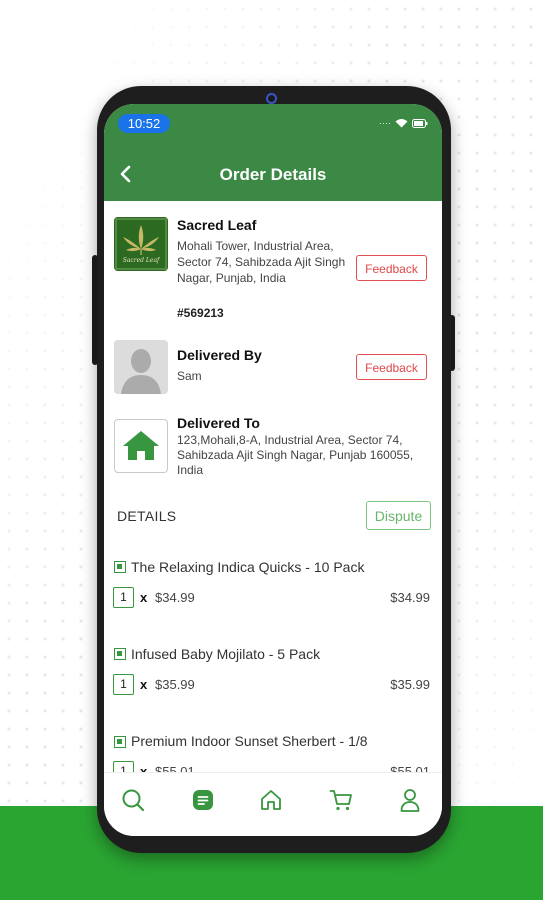 The height and width of the screenshot is (900, 543). I want to click on driver-name: Sam, so click(189, 376).